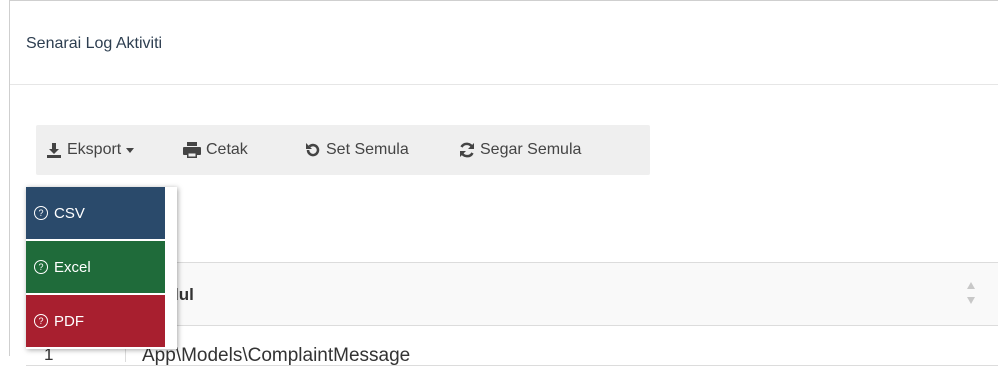 This screenshot has width=998, height=367. I want to click on export-csv-label: CSV, so click(69, 213).